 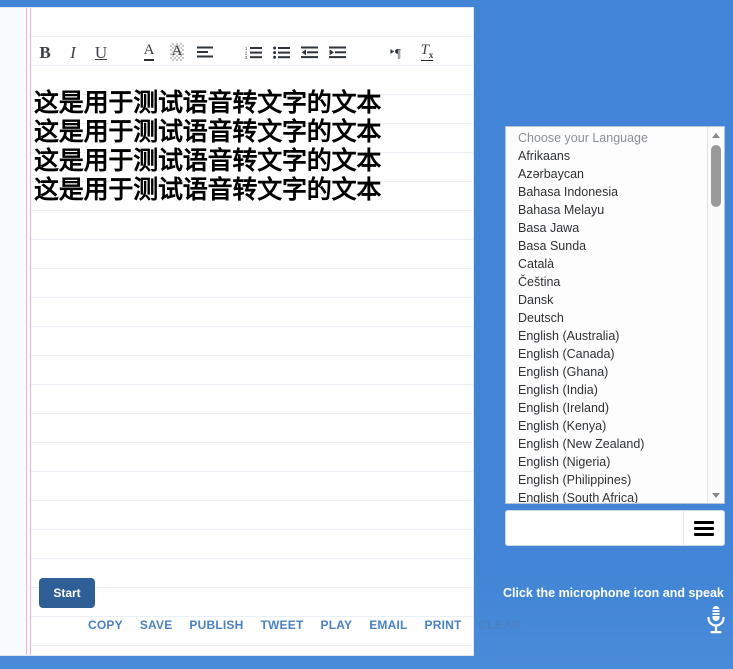 I want to click on margin-line-inner, so click(x=30, y=331).